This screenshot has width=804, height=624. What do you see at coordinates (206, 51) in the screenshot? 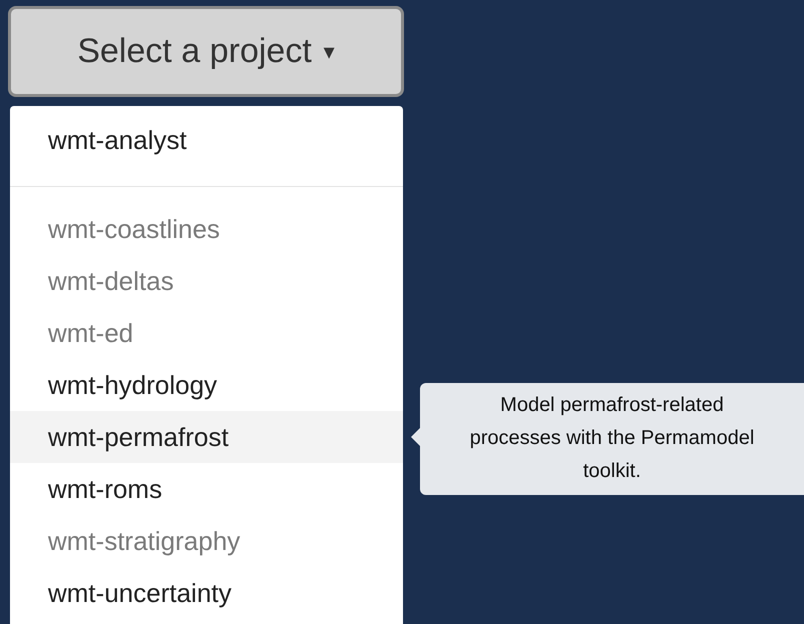
I see `select-project-button: Select a project ▾` at bounding box center [206, 51].